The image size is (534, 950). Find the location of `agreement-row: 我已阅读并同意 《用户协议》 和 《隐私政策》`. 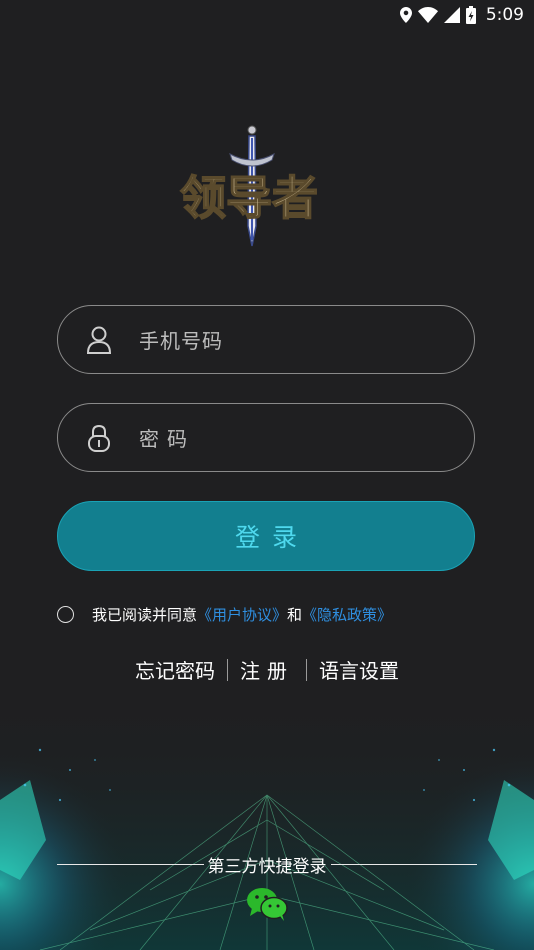

agreement-row: 我已阅读并同意 《用户协议》 和 《隐私政策》 is located at coordinates (224, 614).